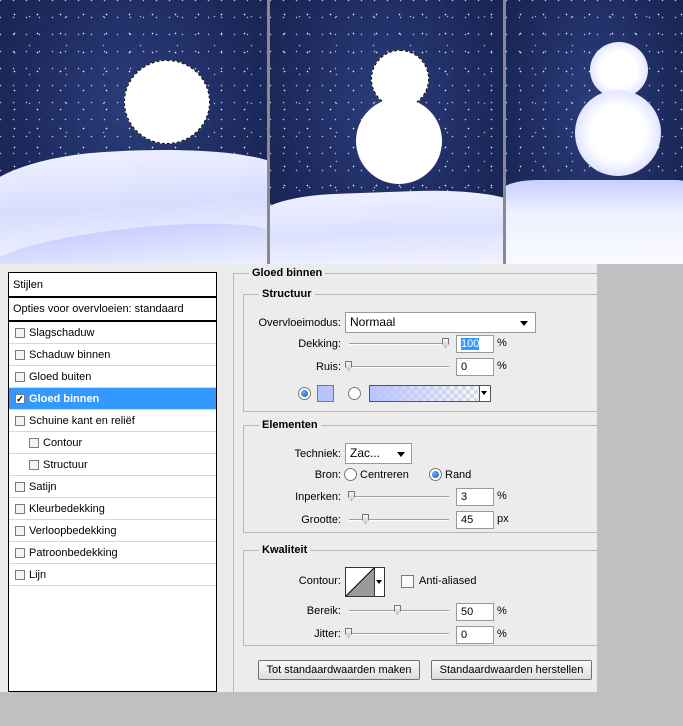  I want to click on contour-picker, so click(365, 582).